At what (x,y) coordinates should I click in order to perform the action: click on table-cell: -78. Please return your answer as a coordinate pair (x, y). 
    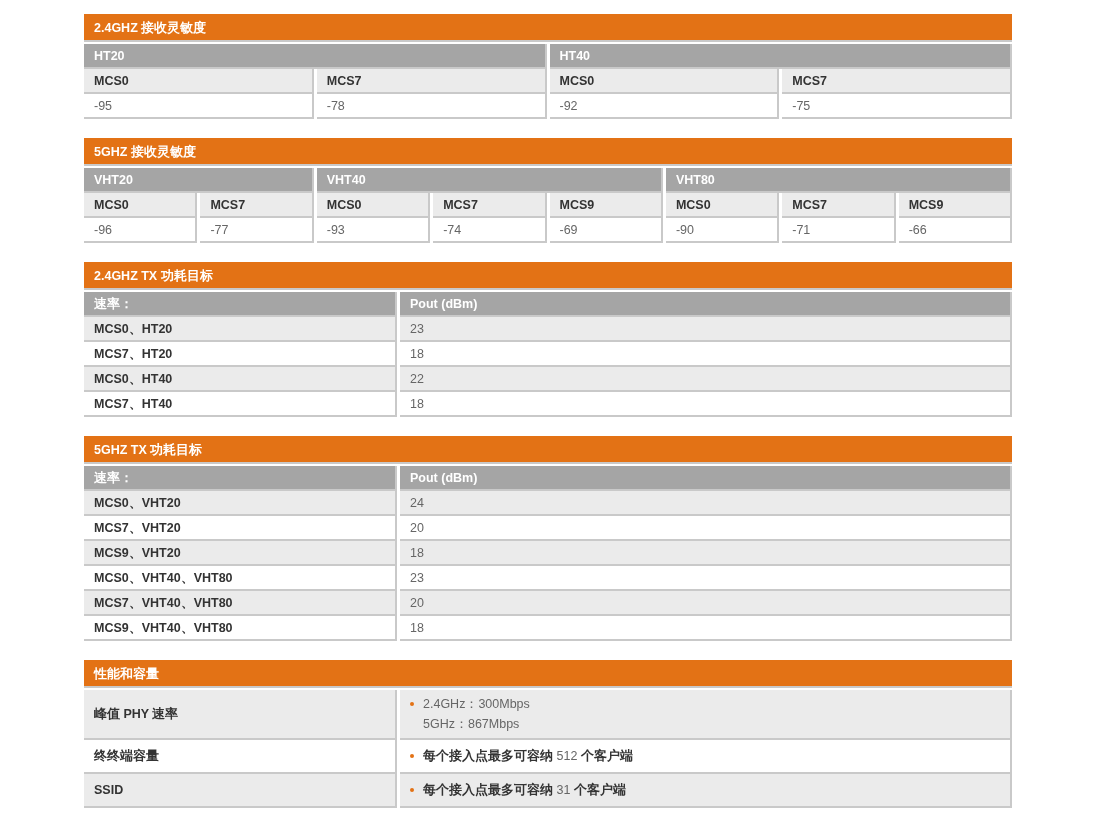
    Looking at the image, I should click on (431, 106).